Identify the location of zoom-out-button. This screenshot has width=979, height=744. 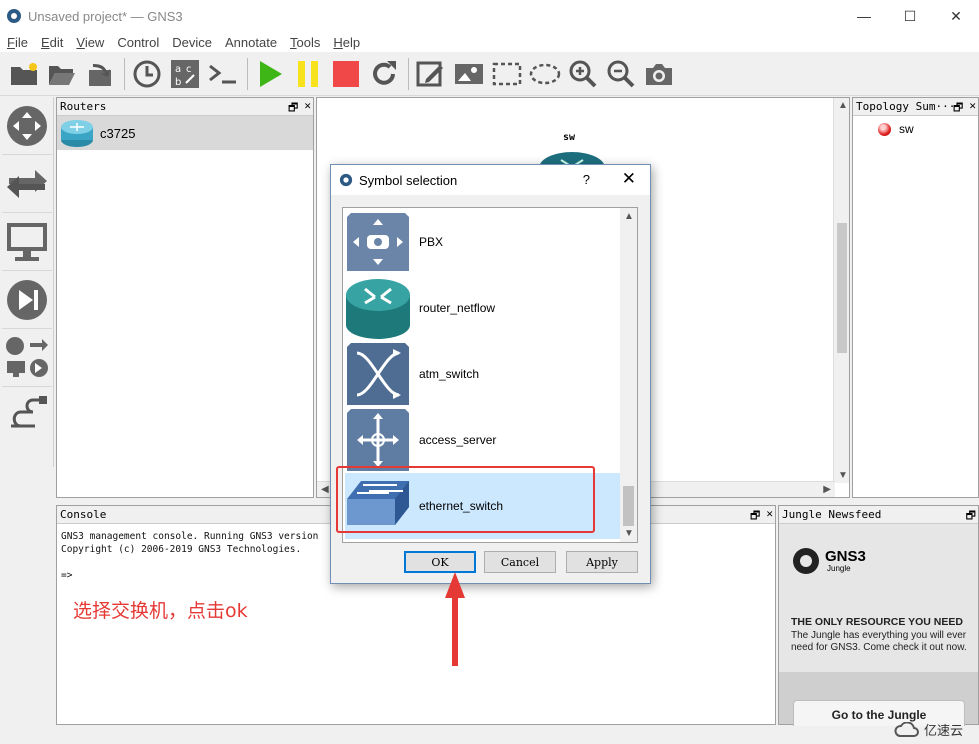
(621, 74).